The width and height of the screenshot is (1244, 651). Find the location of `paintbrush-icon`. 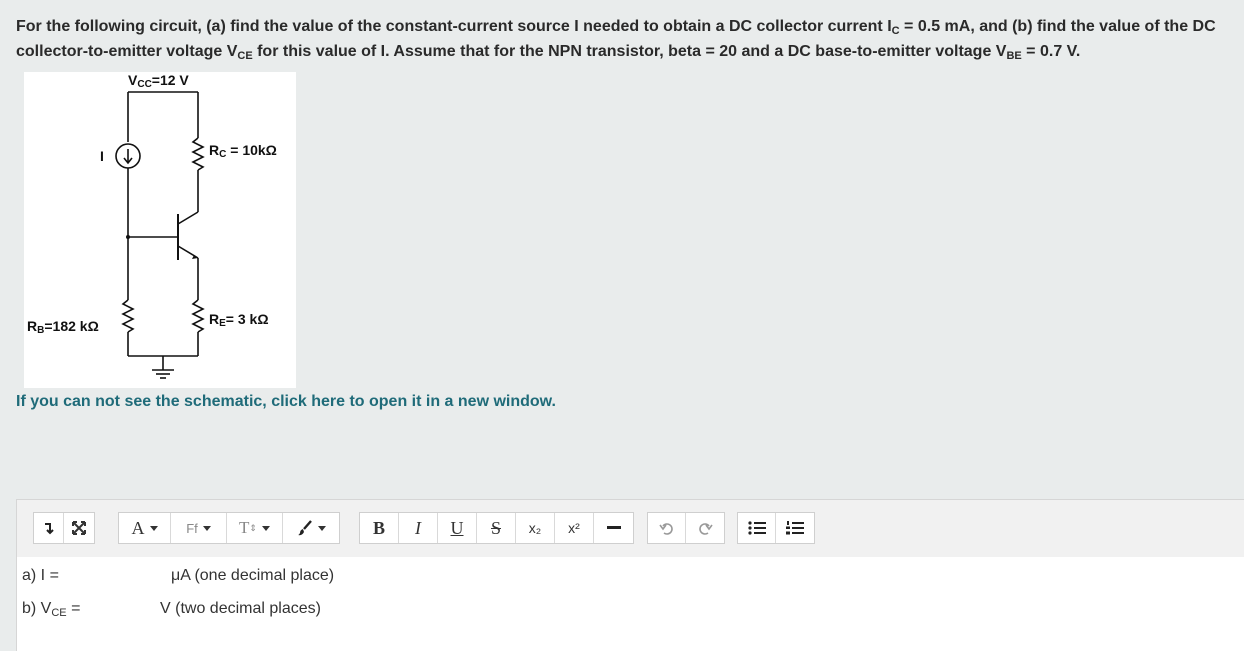

paintbrush-icon is located at coordinates (304, 528).